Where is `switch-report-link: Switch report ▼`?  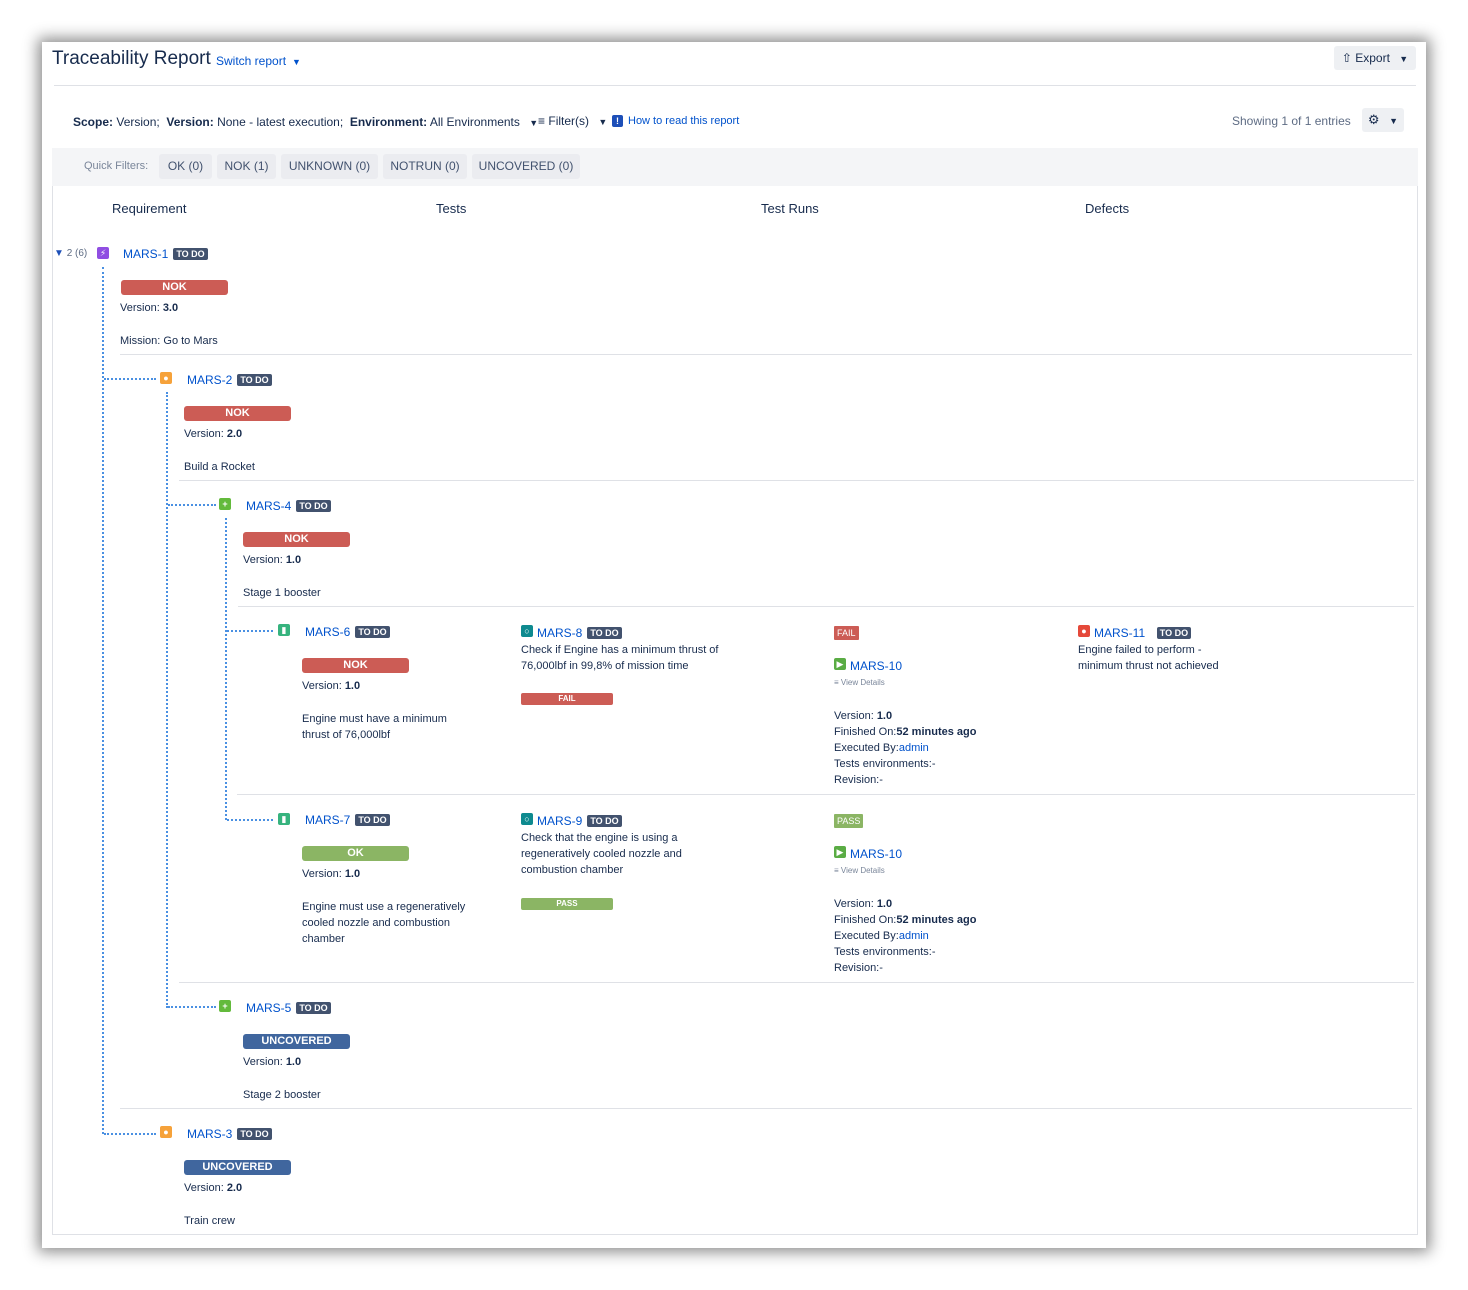
switch-report-link: Switch report ▼ is located at coordinates (258, 61).